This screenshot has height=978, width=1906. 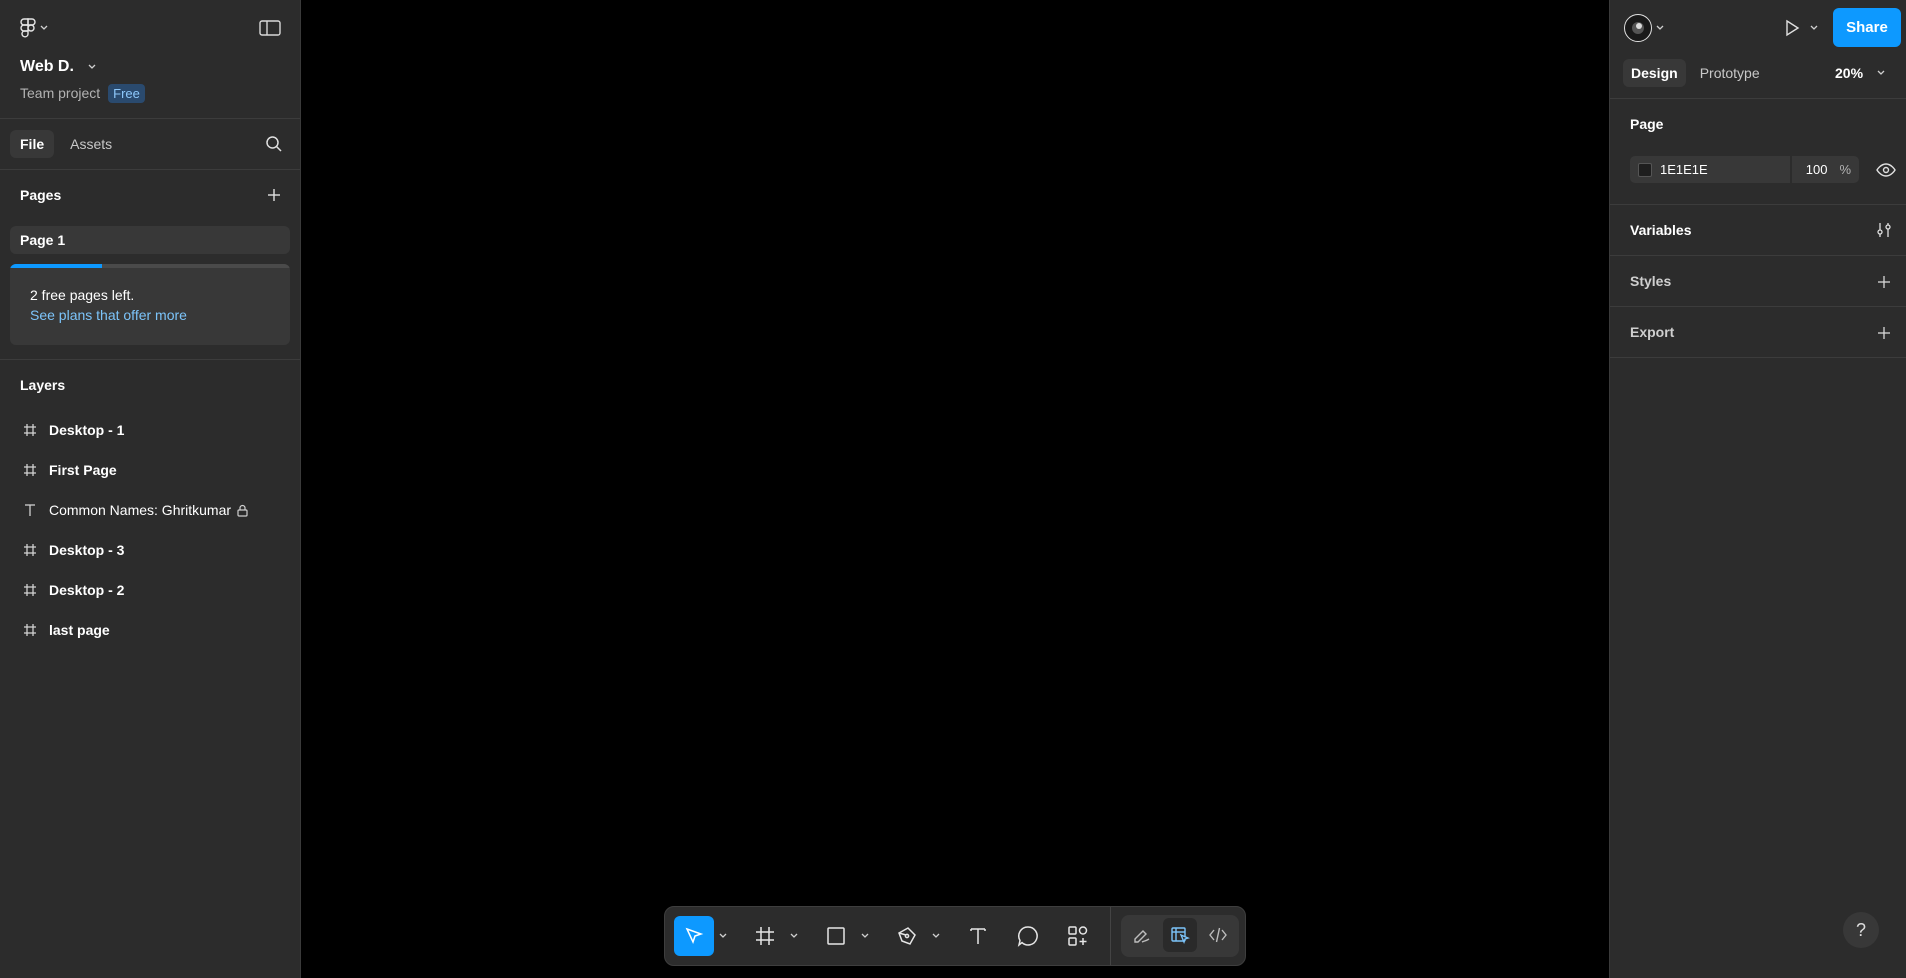 I want to click on main-menu-button, so click(x=34, y=28).